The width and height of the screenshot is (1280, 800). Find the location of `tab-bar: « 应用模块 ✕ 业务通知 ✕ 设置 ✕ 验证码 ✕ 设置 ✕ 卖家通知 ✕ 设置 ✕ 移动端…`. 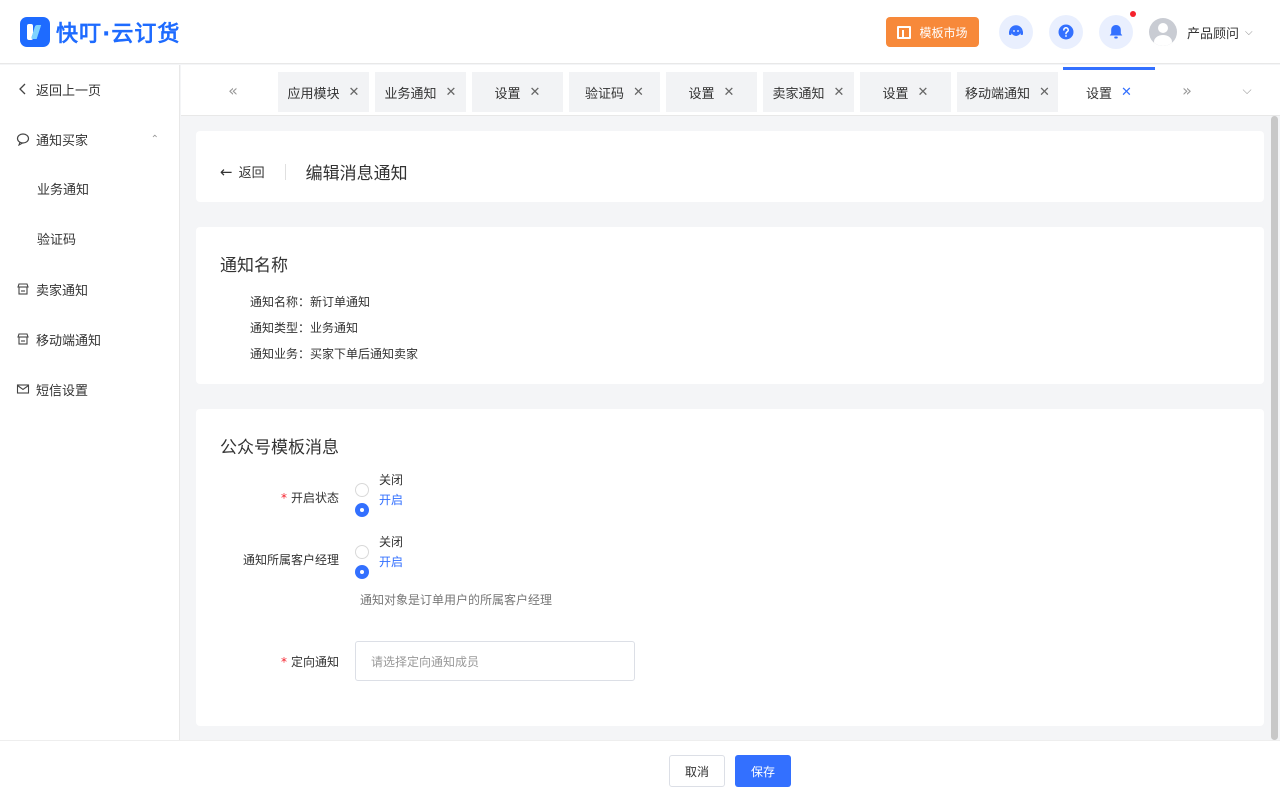

tab-bar: « 应用模块 ✕ 业务通知 ✕ 设置 ✕ 验证码 ✕ 设置 ✕ 卖家通知 ✕ 设置 ✕ 移动端… is located at coordinates (730, 90).